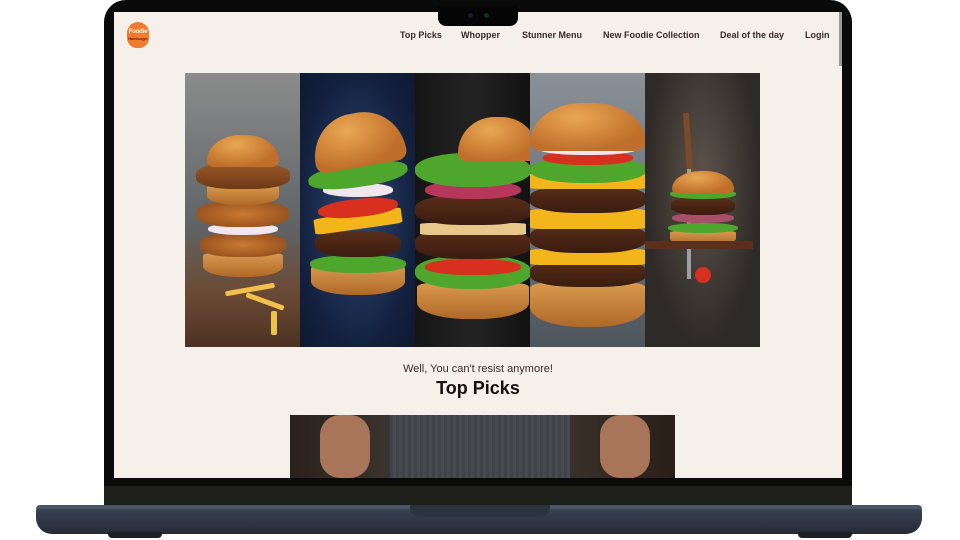 Image resolution: width=960 pixels, height=540 pixels. Describe the element at coordinates (478, 496) in the screenshot. I see `laptop-chin` at that location.